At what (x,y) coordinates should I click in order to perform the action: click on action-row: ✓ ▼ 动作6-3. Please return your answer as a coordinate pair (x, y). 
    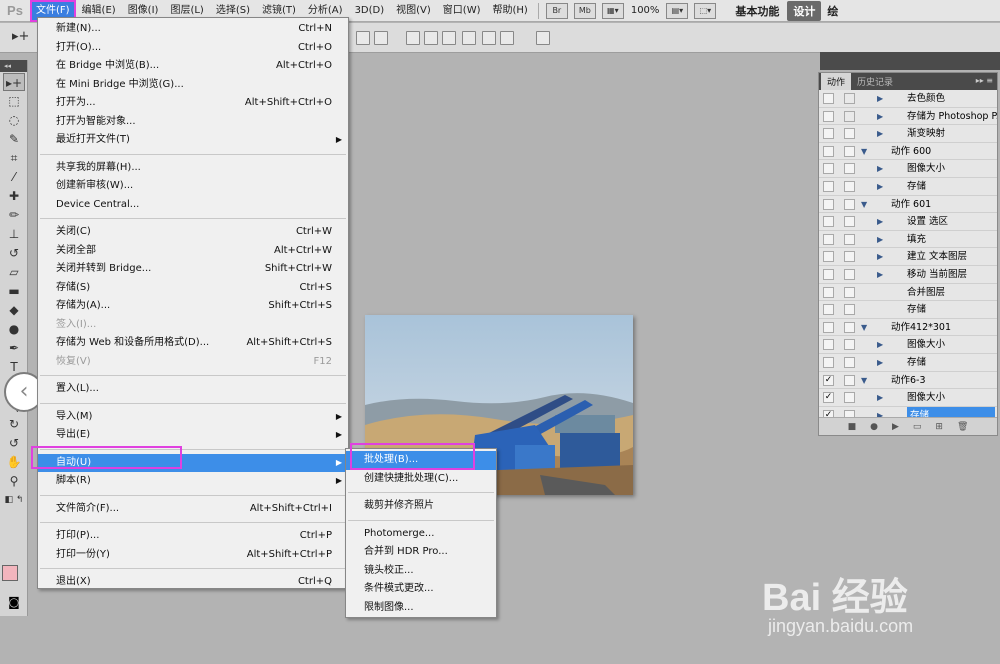
    Looking at the image, I should click on (908, 381).